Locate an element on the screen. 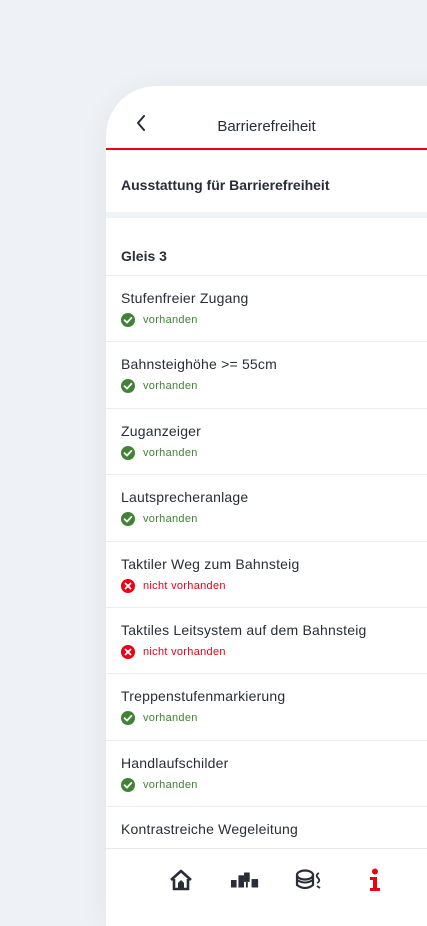  nav-station-button is located at coordinates (245, 880).